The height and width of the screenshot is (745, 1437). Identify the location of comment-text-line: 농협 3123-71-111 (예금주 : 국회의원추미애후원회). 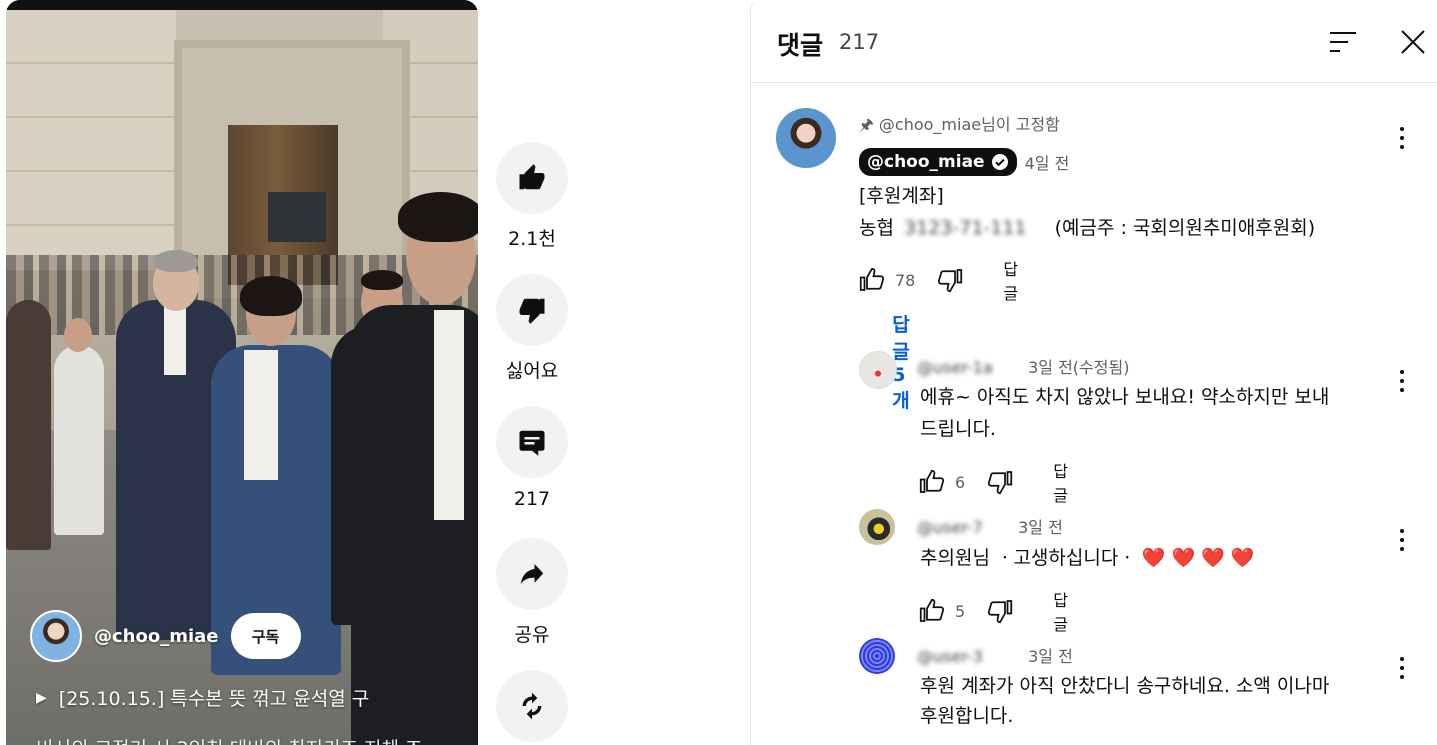
(1087, 228).